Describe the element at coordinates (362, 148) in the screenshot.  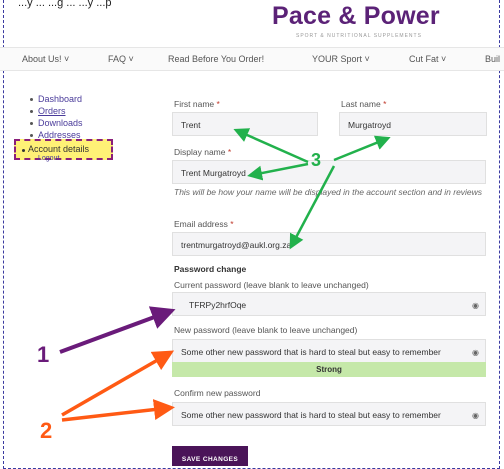
I see `arrow-three-last` at that location.